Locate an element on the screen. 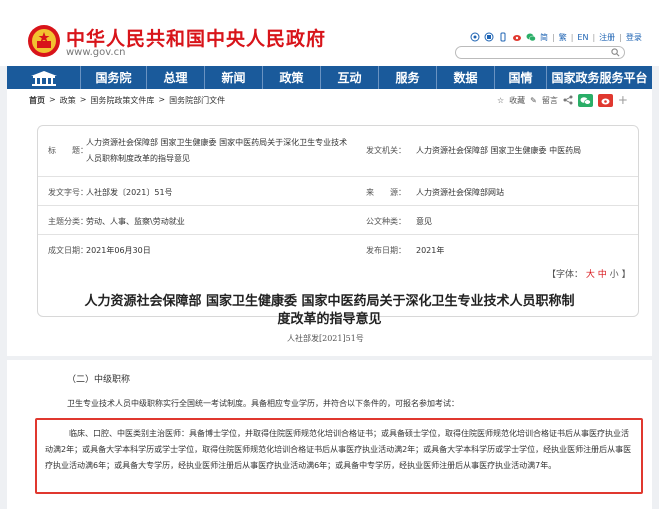  main-nav: 国务院 总理 新闻 政策 互动 服务 数据 国情 国家政务服务平台 is located at coordinates (329, 77).